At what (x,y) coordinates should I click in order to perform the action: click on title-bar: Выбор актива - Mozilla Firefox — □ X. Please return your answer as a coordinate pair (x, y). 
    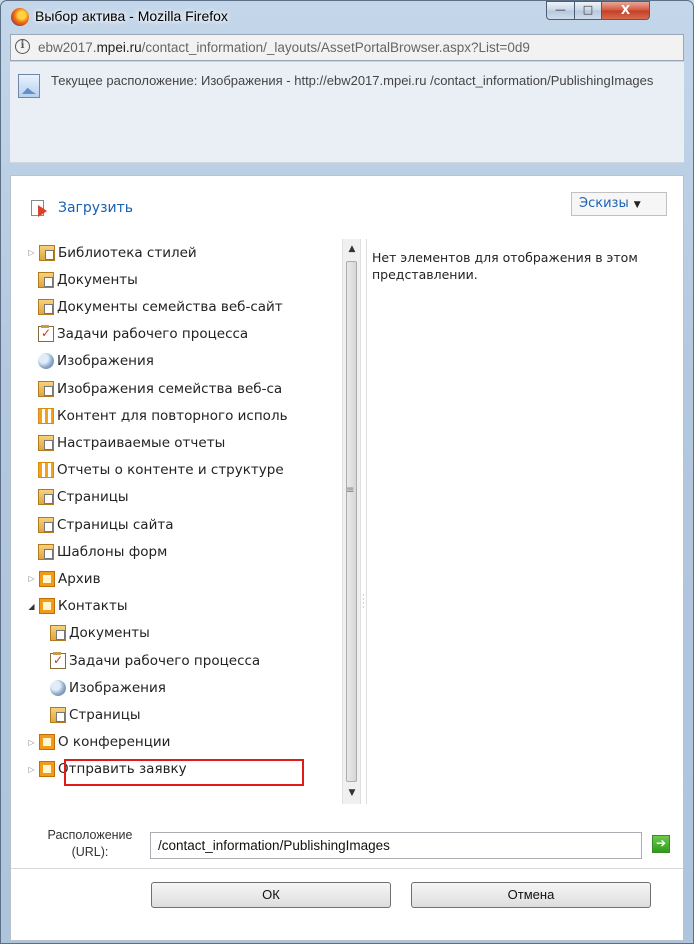
    Looking at the image, I should click on (347, 16).